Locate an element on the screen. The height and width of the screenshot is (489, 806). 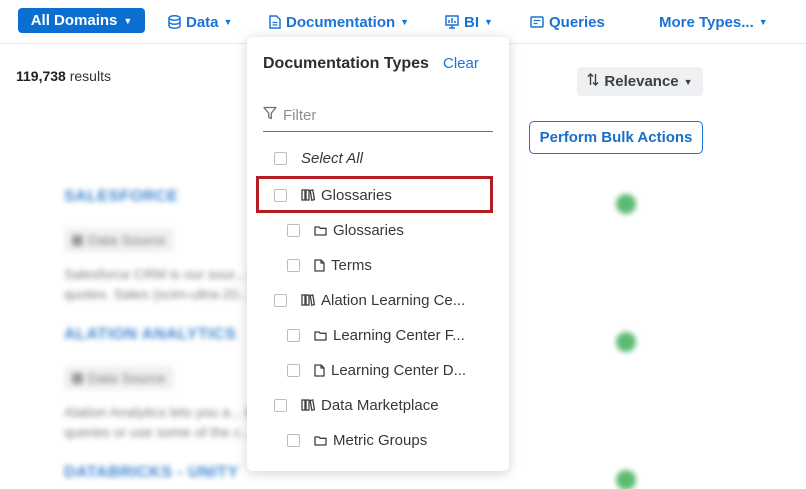
dropdown-title: Documentation Types is located at coordinates (346, 63).